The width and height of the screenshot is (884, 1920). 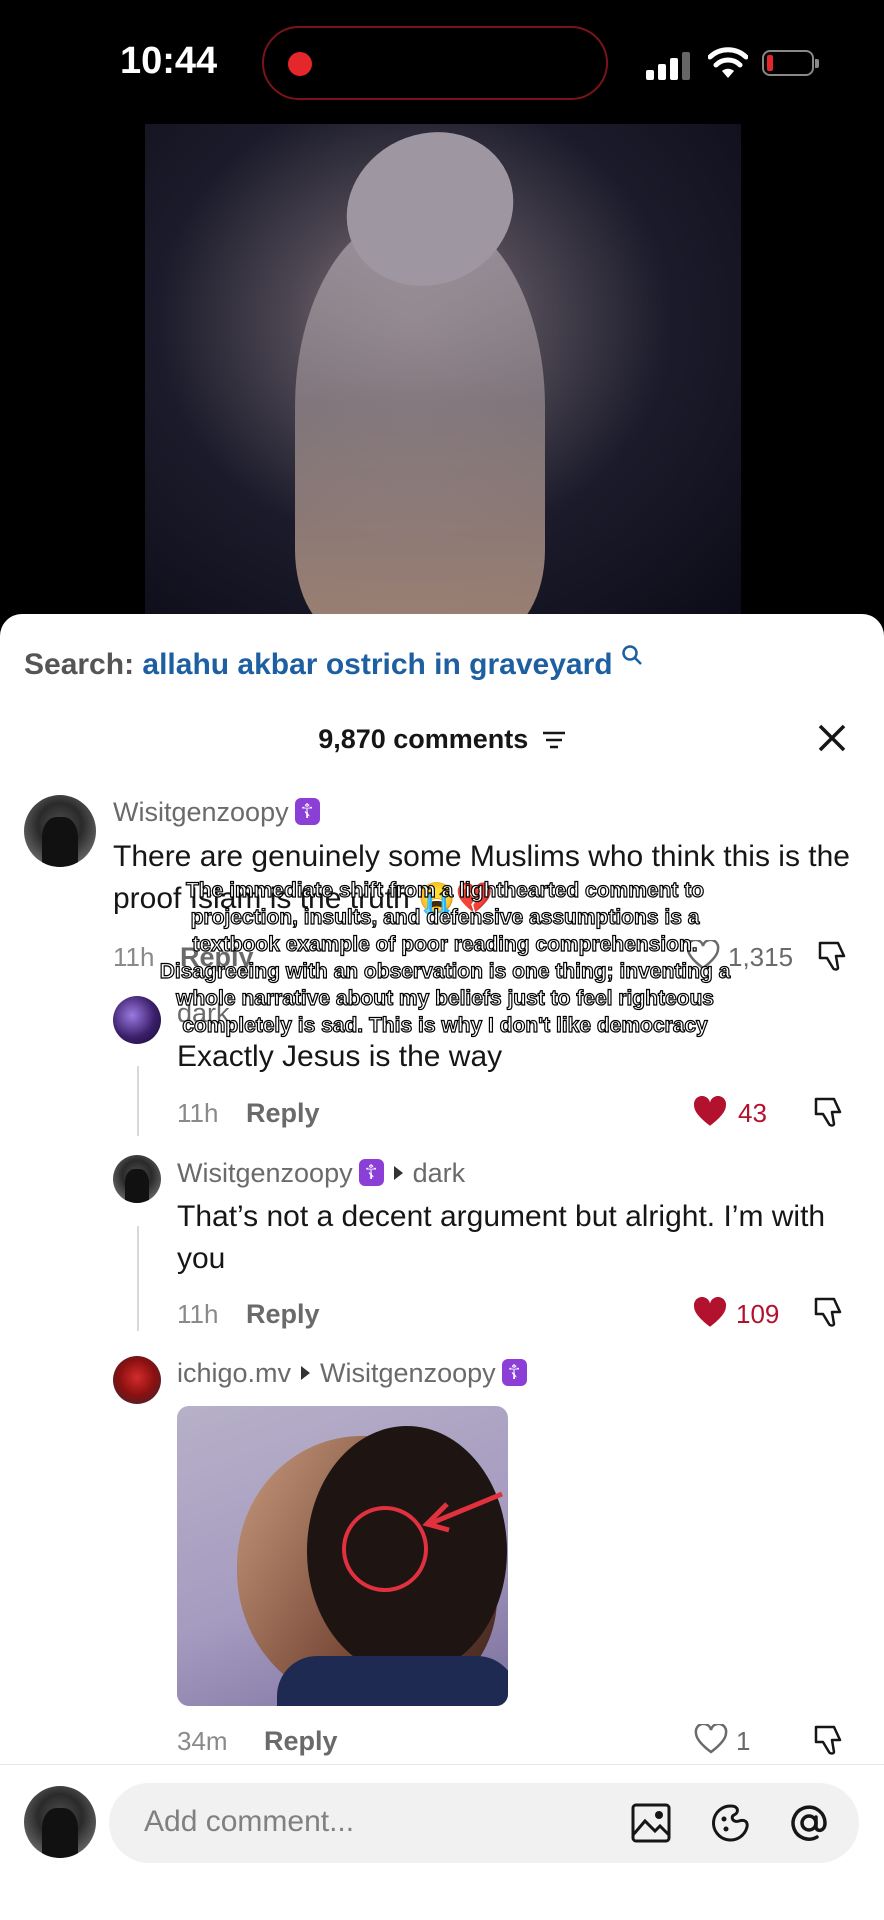 What do you see at coordinates (385, 1549) in the screenshot?
I see `highlight-circle` at bounding box center [385, 1549].